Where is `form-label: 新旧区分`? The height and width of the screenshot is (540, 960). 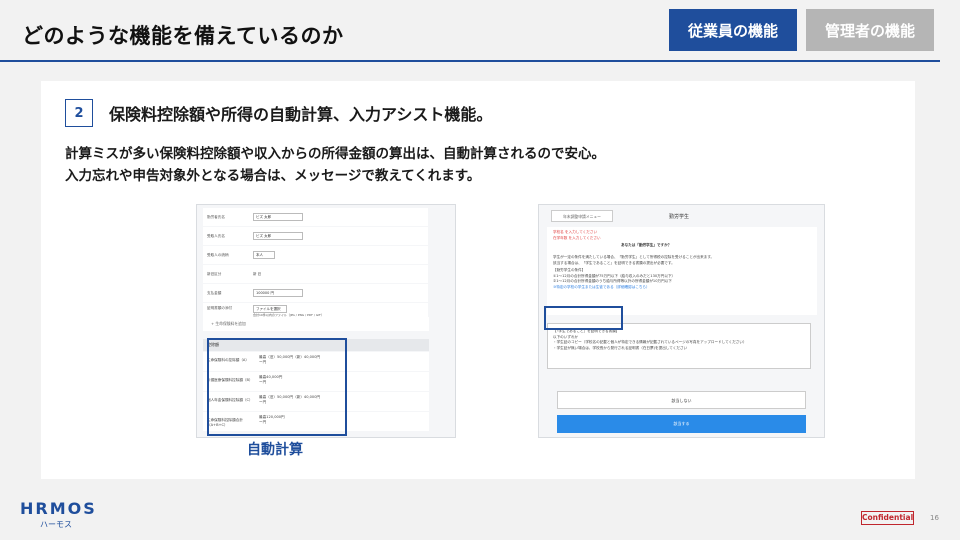
form-label: 新旧区分 is located at coordinates (214, 273).